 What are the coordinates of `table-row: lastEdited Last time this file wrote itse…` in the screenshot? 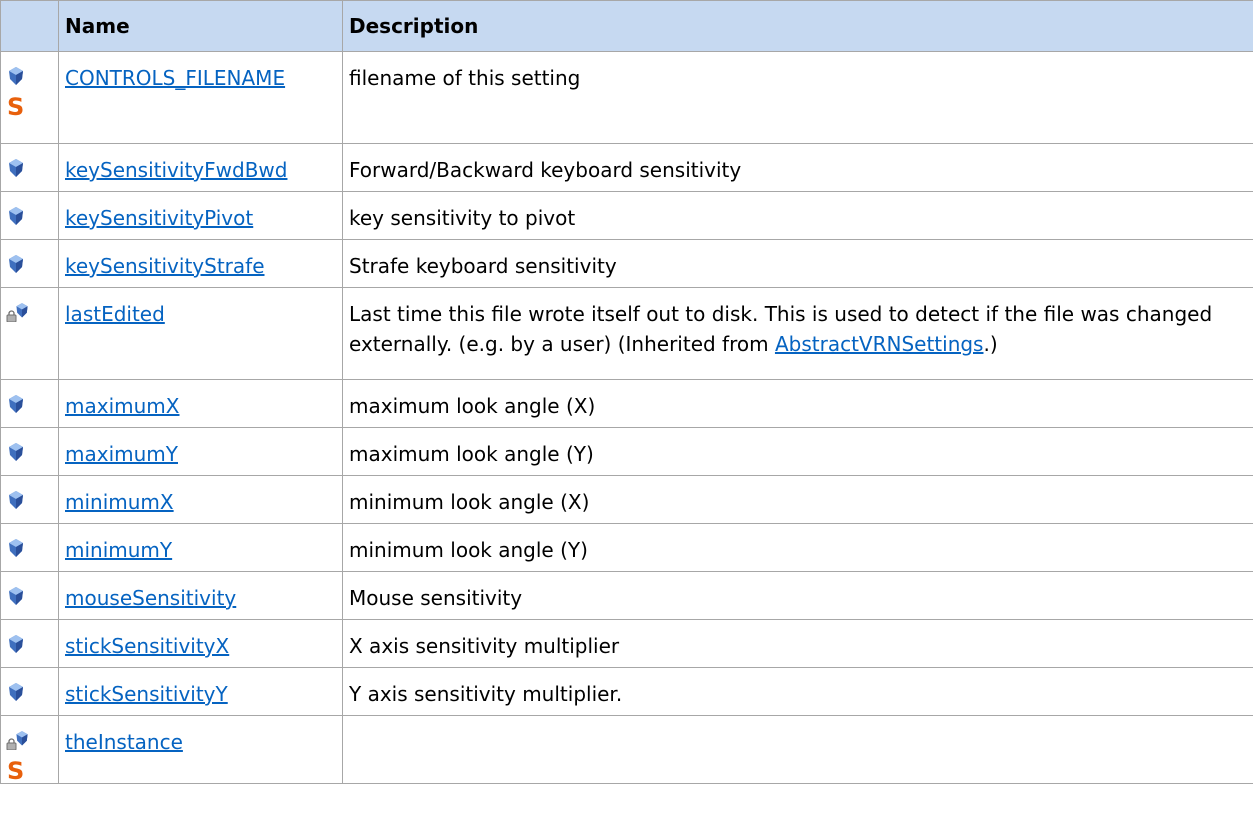 It's located at (626, 333).